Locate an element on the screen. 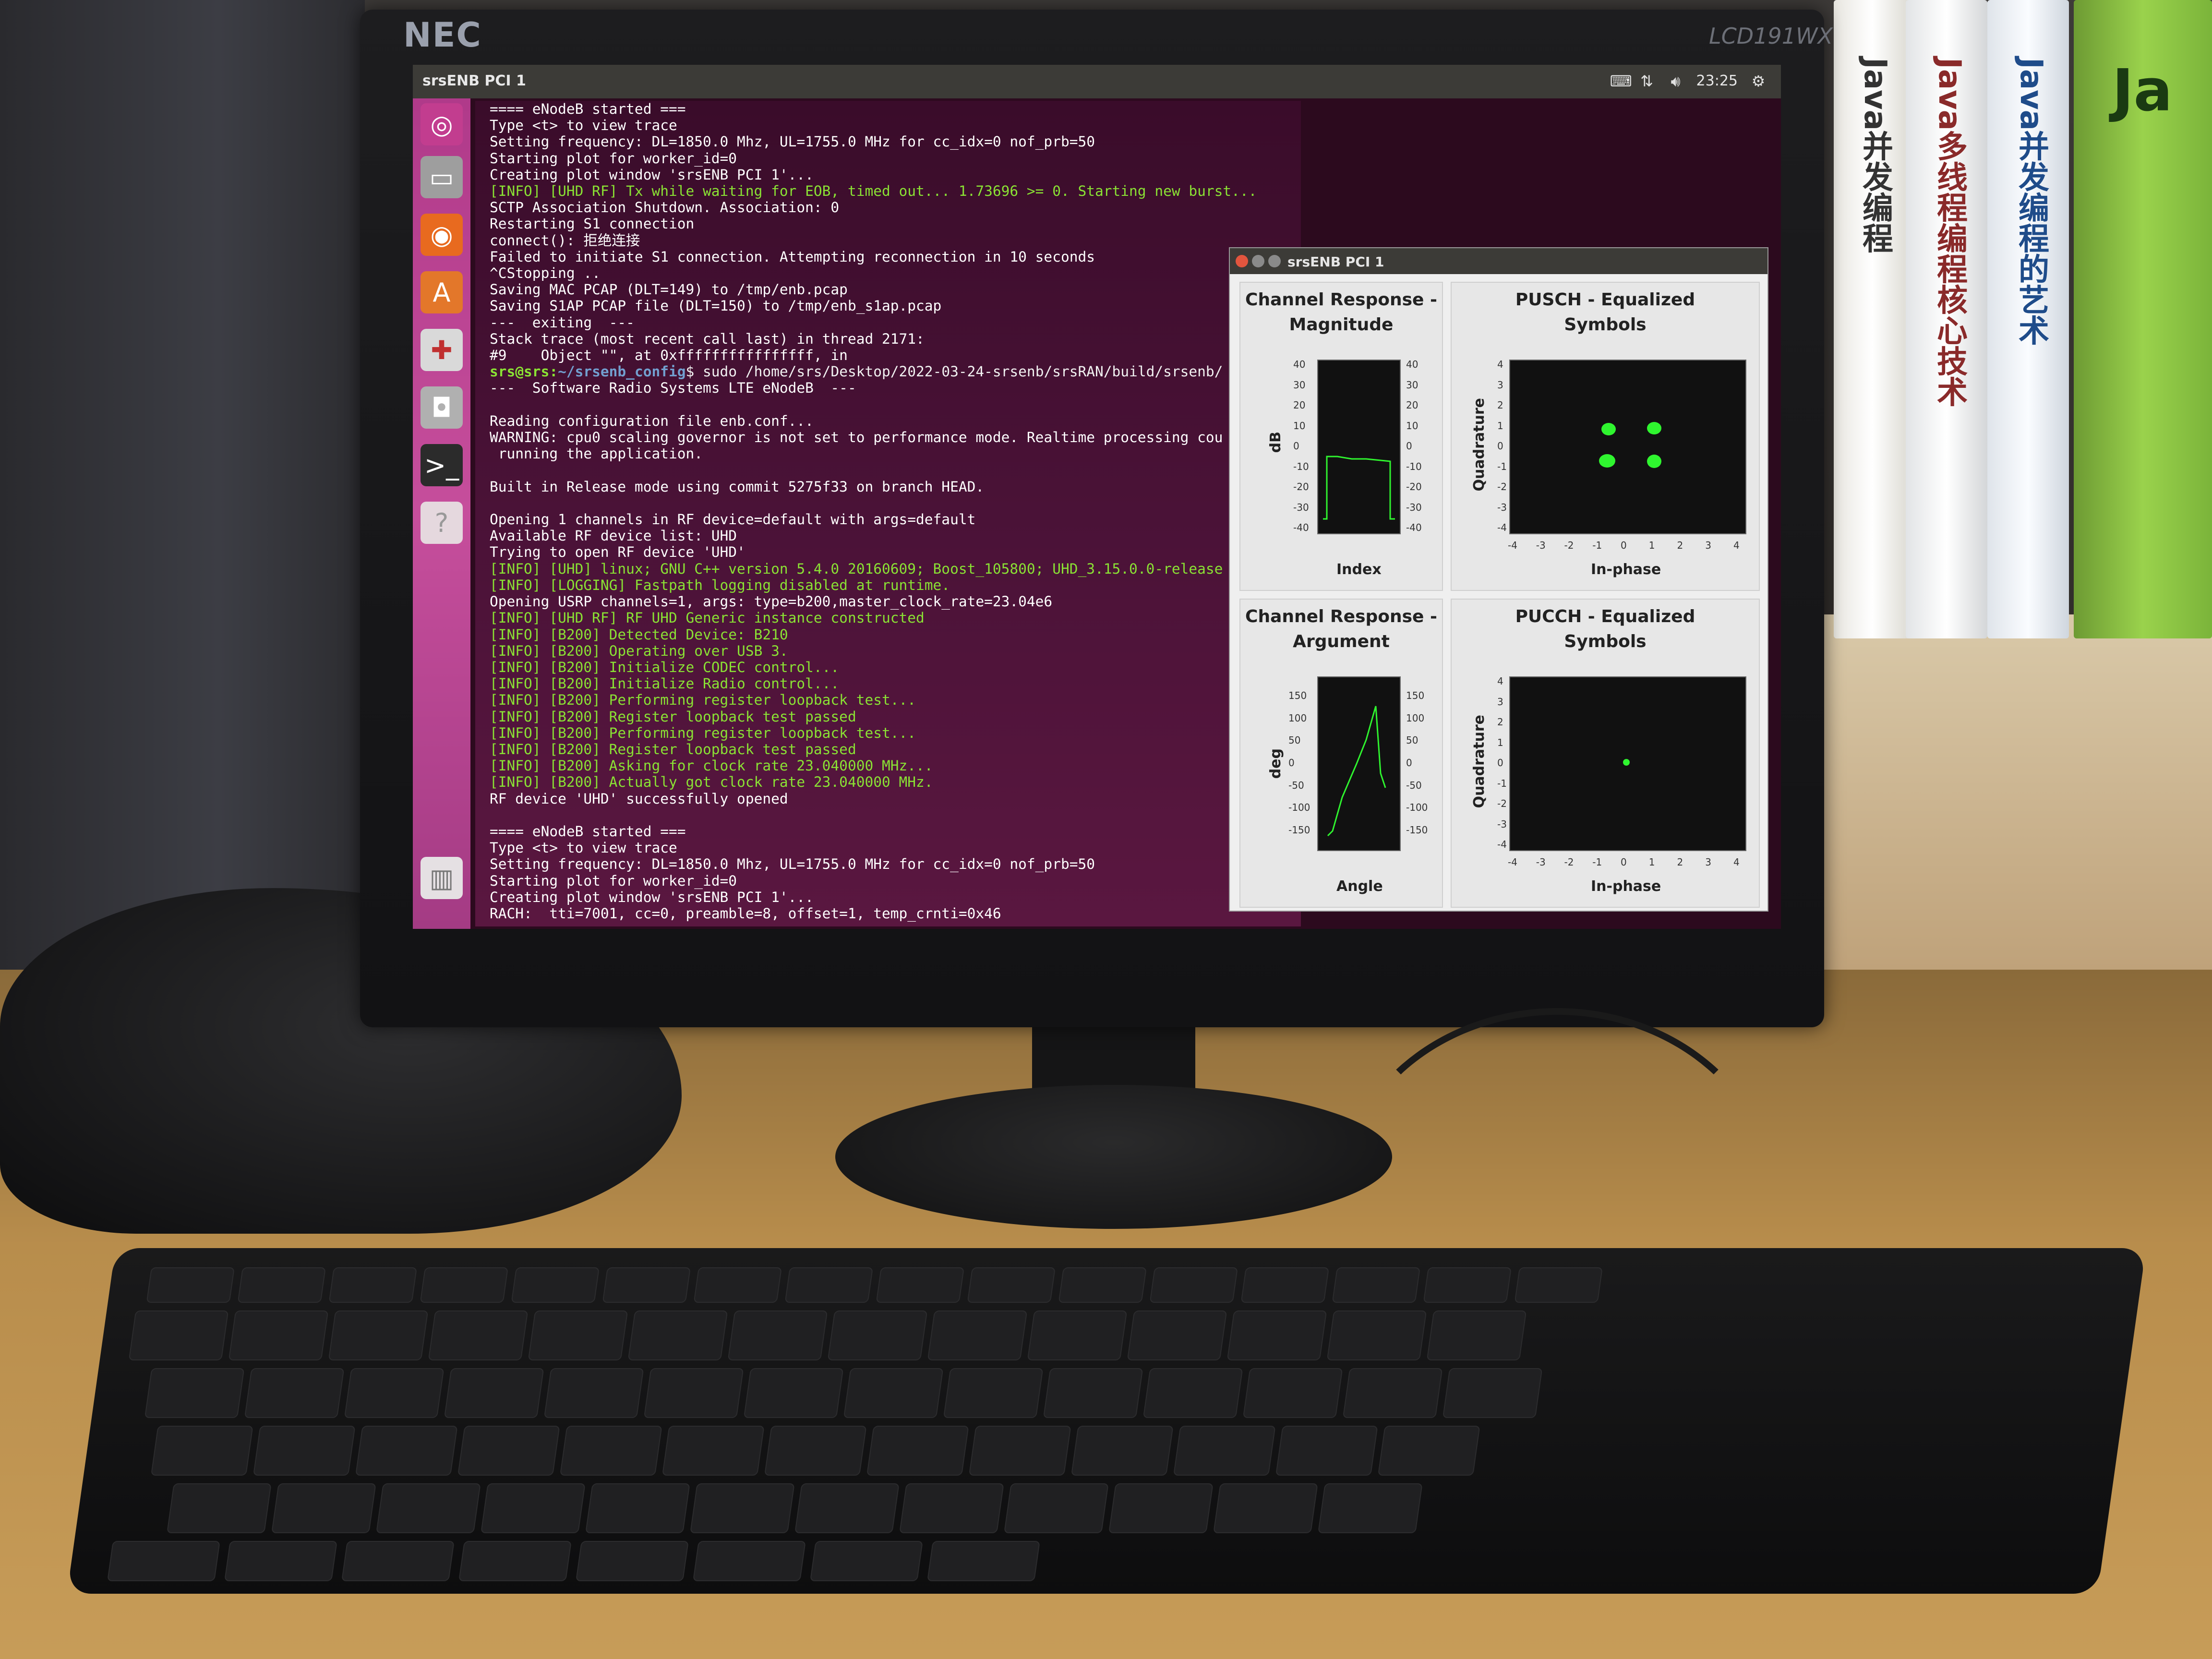  y-tick-label: -20 is located at coordinates (1301, 487).